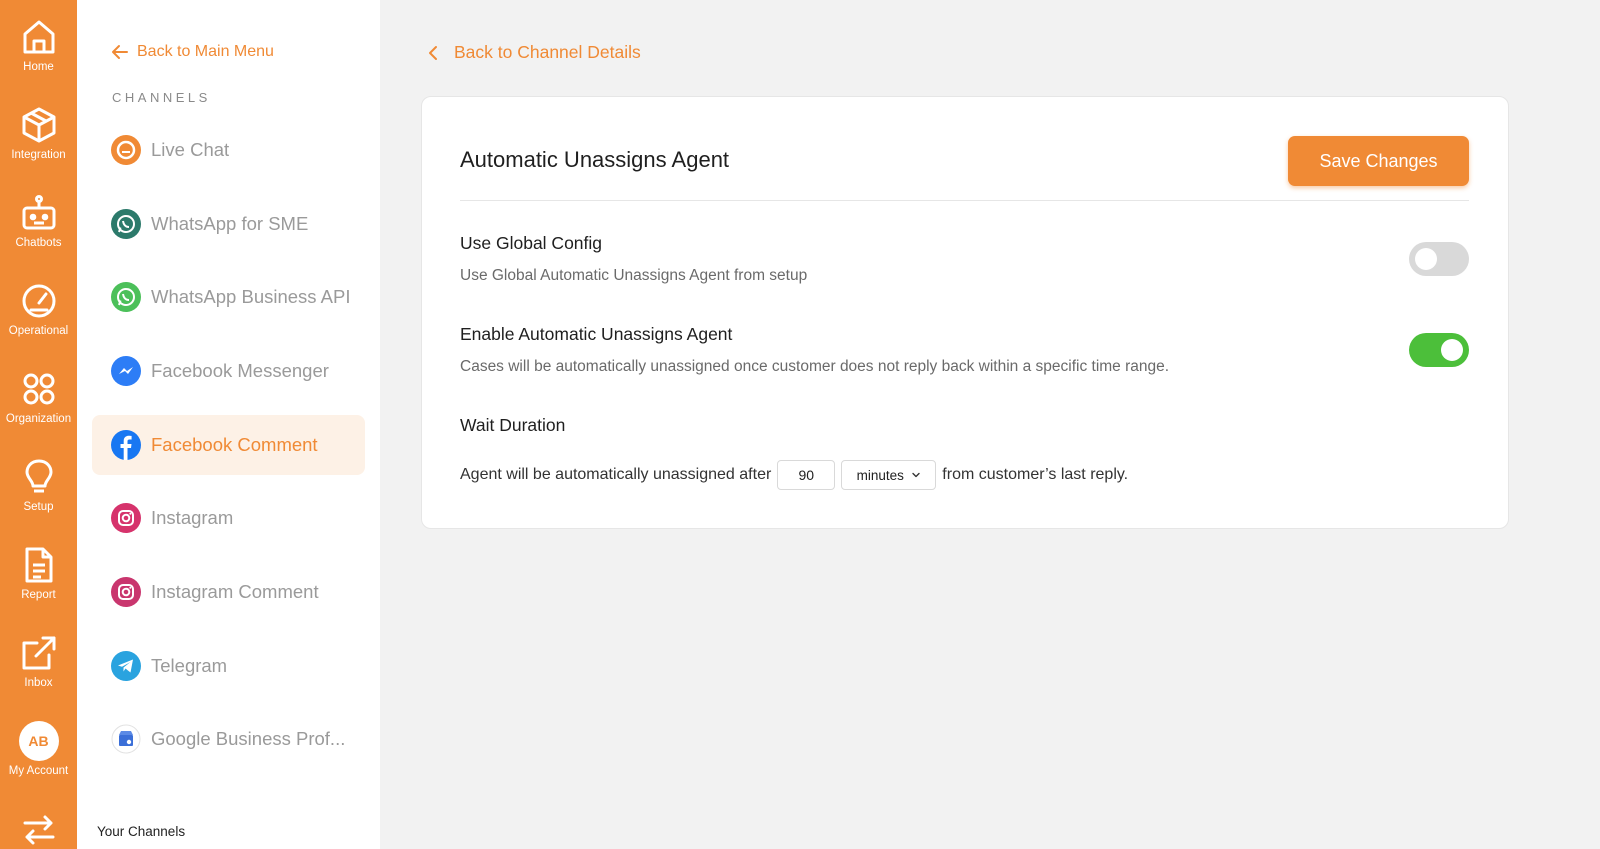  What do you see at coordinates (38, 243) in the screenshot?
I see `rail-label-chatbots: Chatbots` at bounding box center [38, 243].